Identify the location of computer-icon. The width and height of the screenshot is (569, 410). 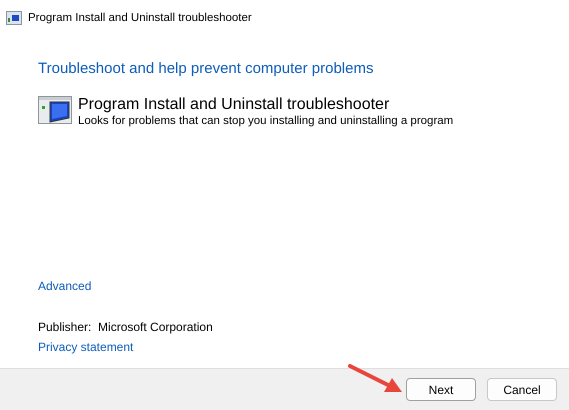
(55, 110).